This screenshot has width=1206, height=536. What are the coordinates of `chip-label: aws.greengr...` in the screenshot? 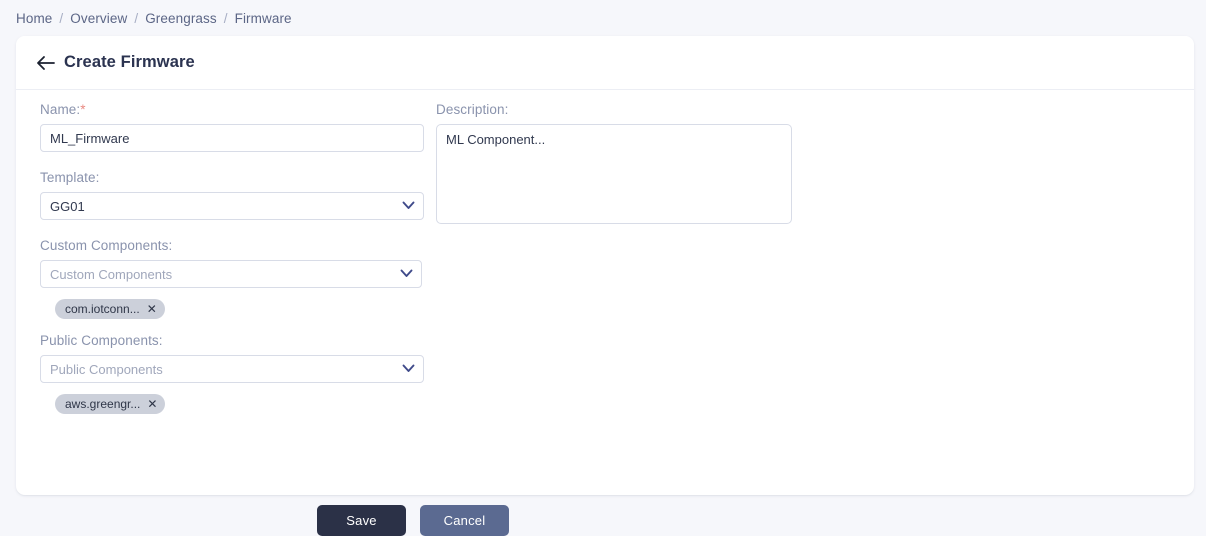 It's located at (103, 404).